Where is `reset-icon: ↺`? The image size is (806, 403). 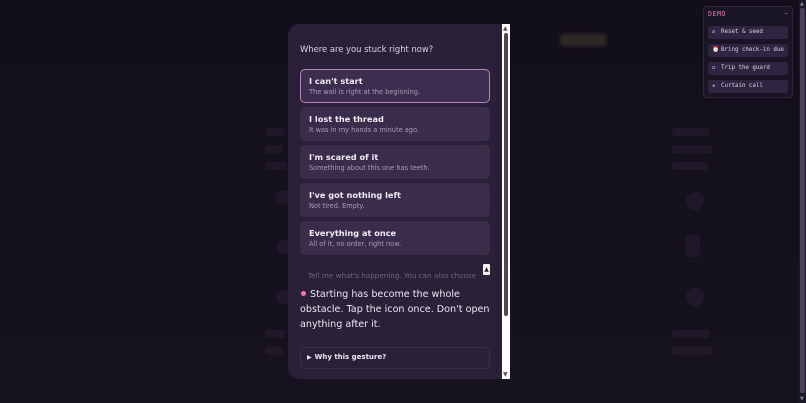
reset-icon: ↺ is located at coordinates (714, 32).